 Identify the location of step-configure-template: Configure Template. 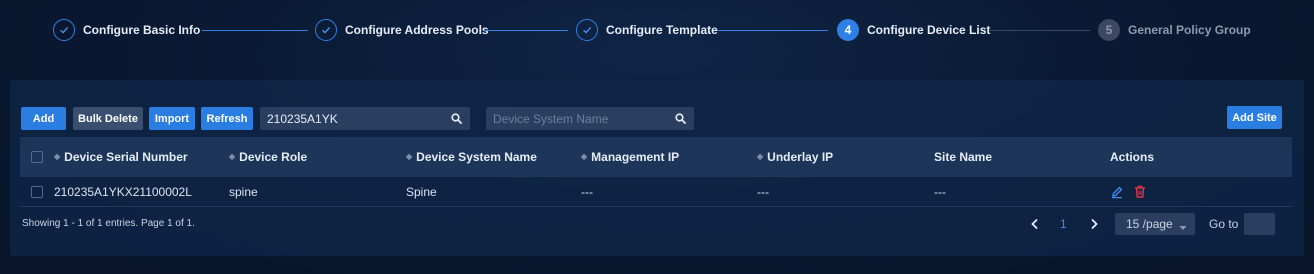
(647, 30).